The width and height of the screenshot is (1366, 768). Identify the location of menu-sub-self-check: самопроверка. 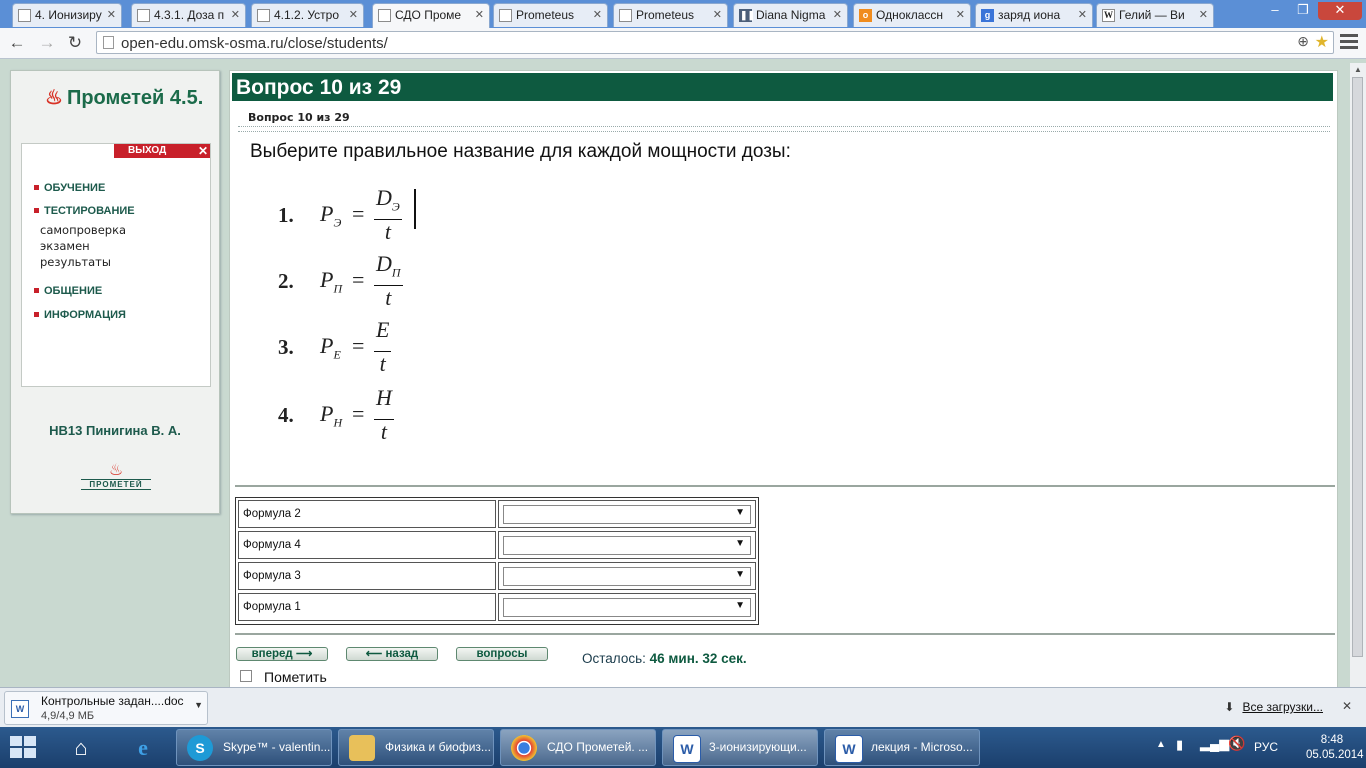
(83, 230).